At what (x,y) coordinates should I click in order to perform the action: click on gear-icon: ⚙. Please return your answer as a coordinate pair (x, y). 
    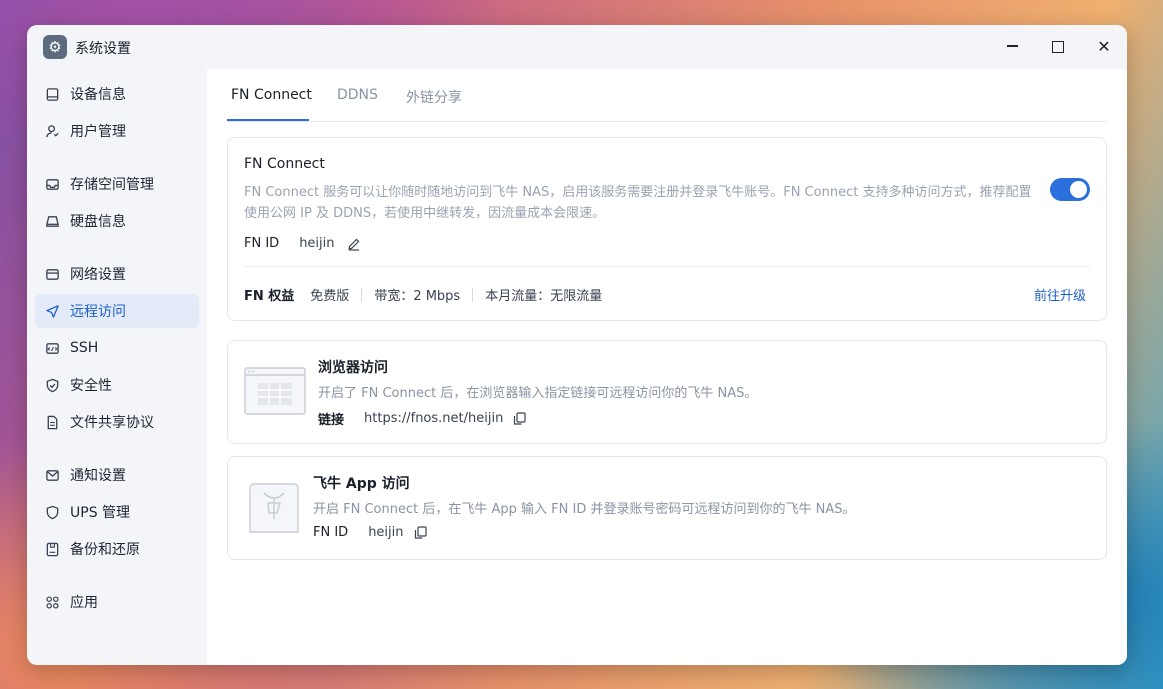
    Looking at the image, I should click on (55, 47).